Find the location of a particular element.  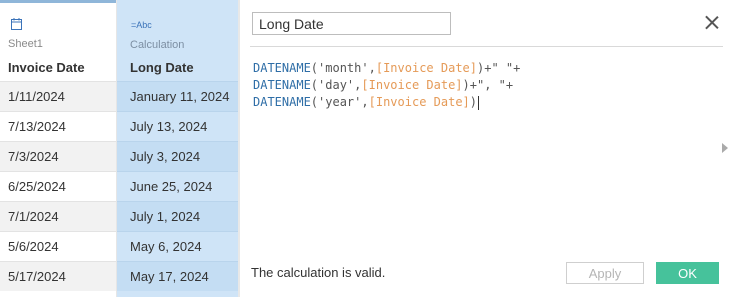

column-name: Long Date is located at coordinates (162, 67).